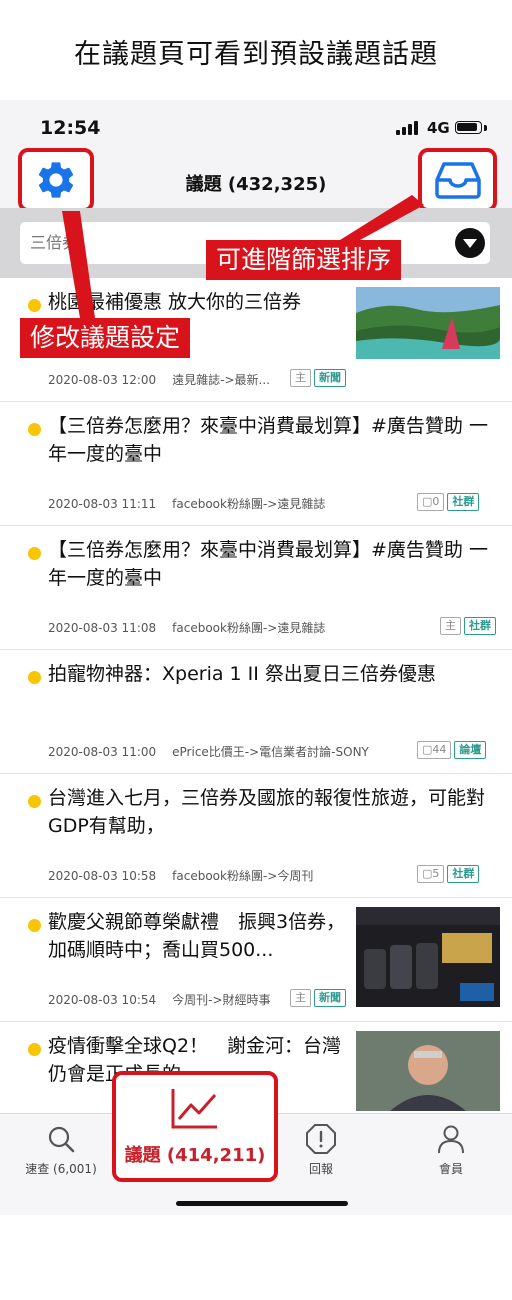 Image resolution: width=512 pixels, height=1300 pixels. I want to click on item-meta: 2020-08-03 11:00 ePrice比價王->電信業者討論-SONY, so click(208, 751).